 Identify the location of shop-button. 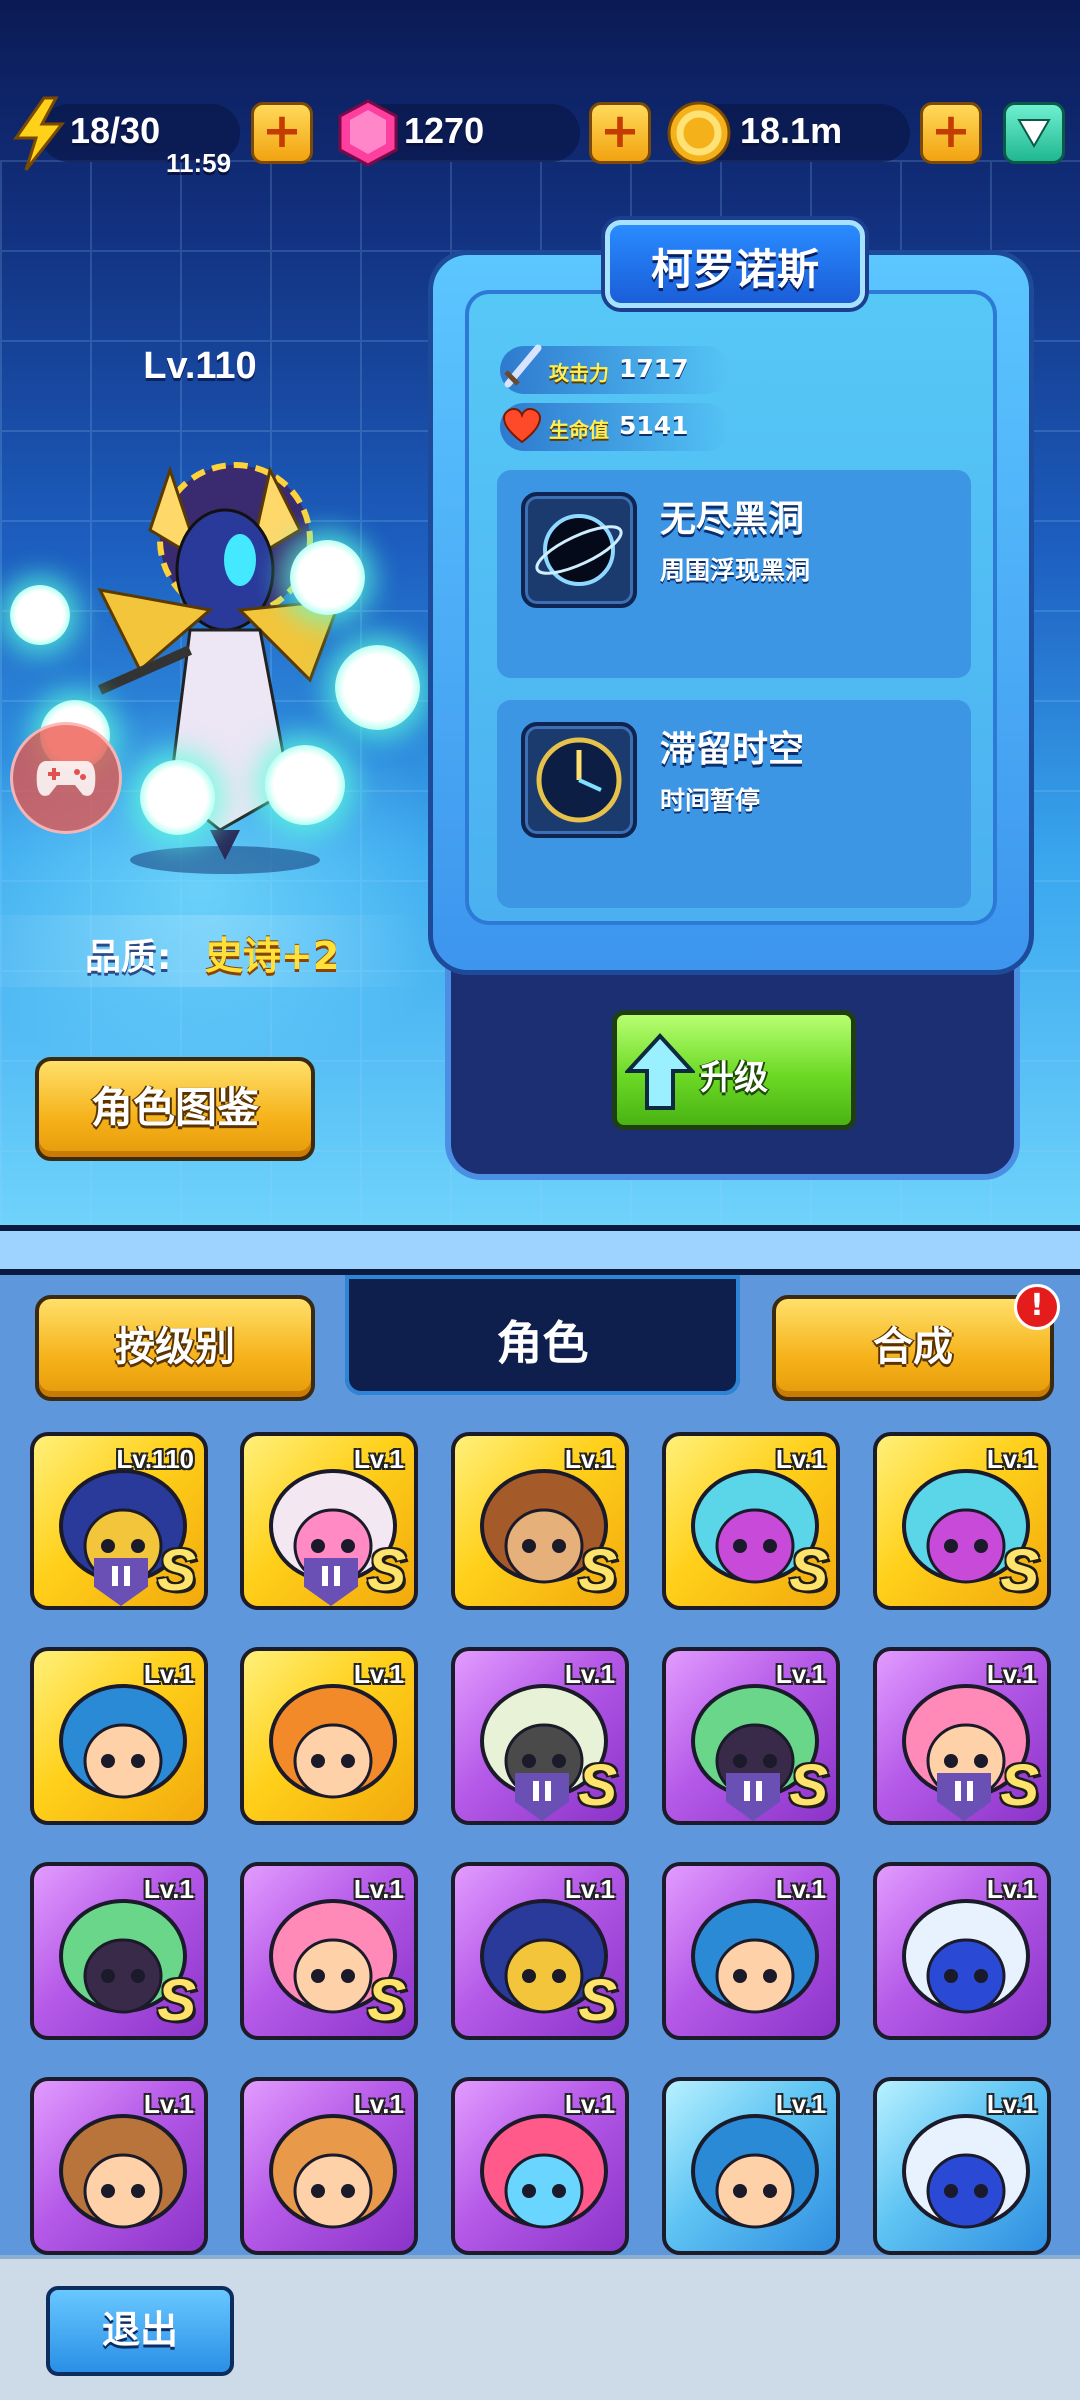
(1034, 133).